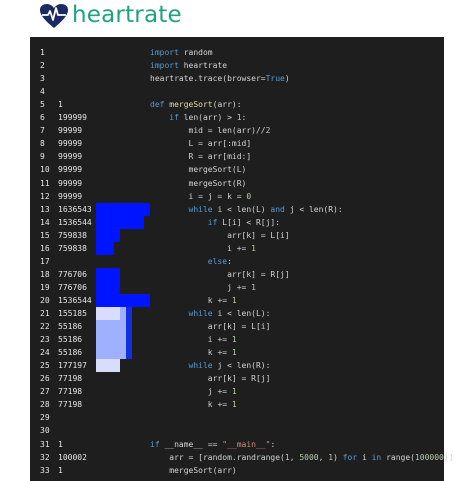  What do you see at coordinates (70, 144) in the screenshot?
I see `hit-count: 99999` at bounding box center [70, 144].